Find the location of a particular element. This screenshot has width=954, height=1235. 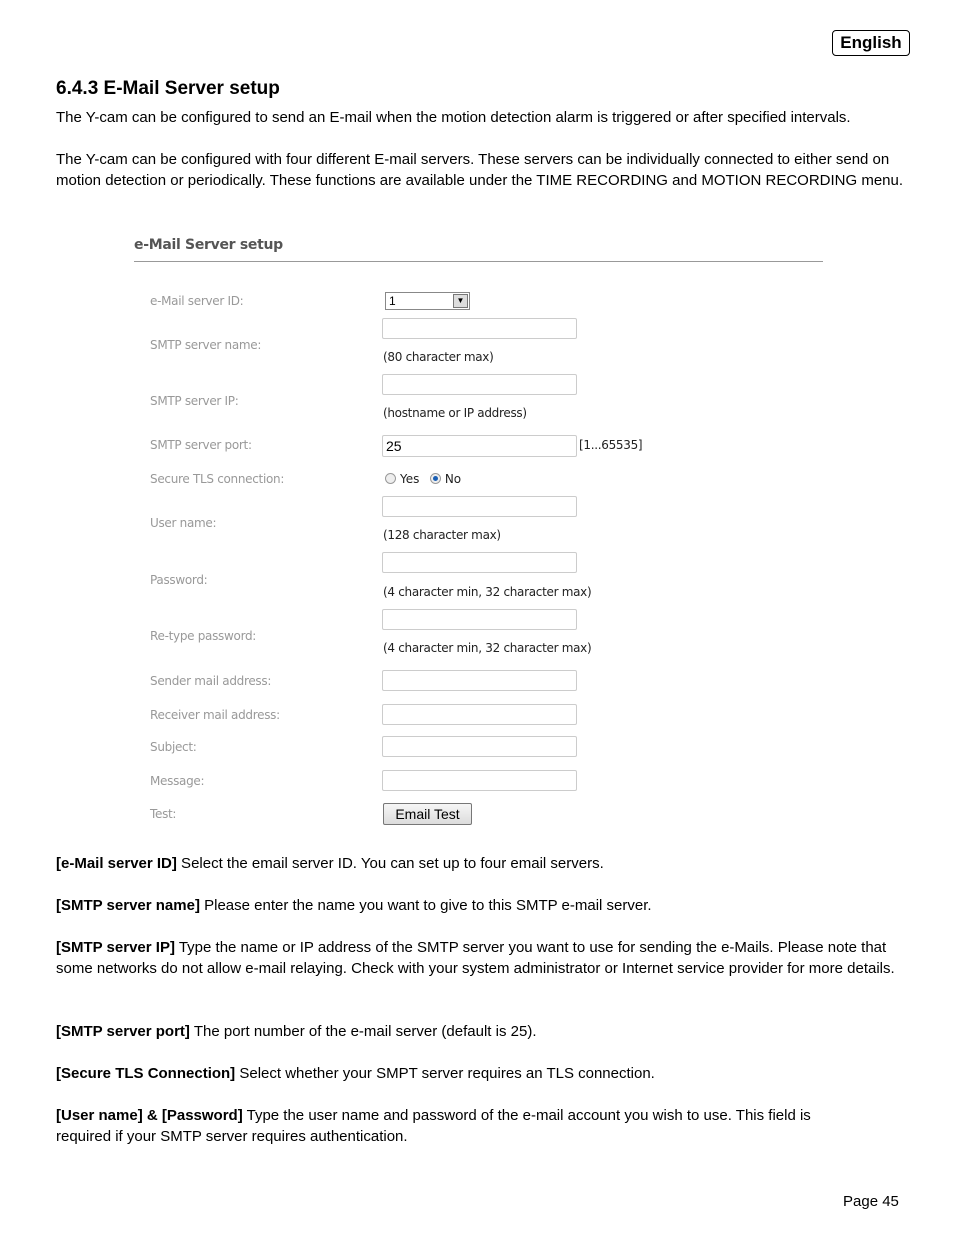

smtp-server-name-label: SMTP server name: is located at coordinates (206, 345).